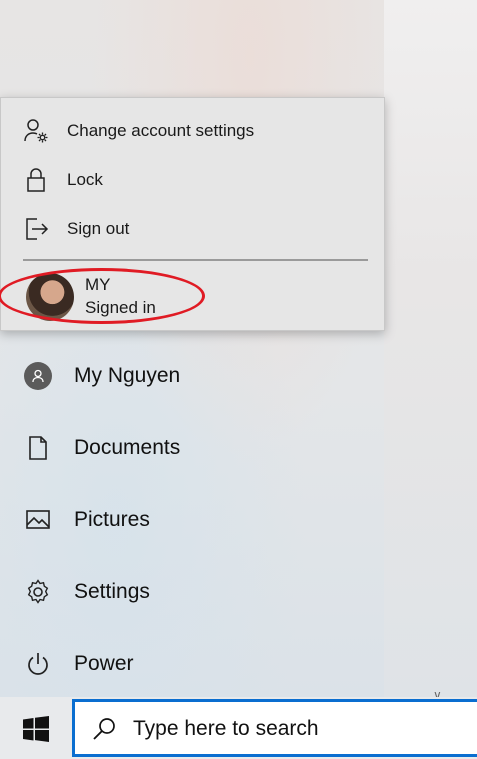 This screenshot has width=477, height=759. Describe the element at coordinates (36, 131) in the screenshot. I see `account-settings-icon` at that location.